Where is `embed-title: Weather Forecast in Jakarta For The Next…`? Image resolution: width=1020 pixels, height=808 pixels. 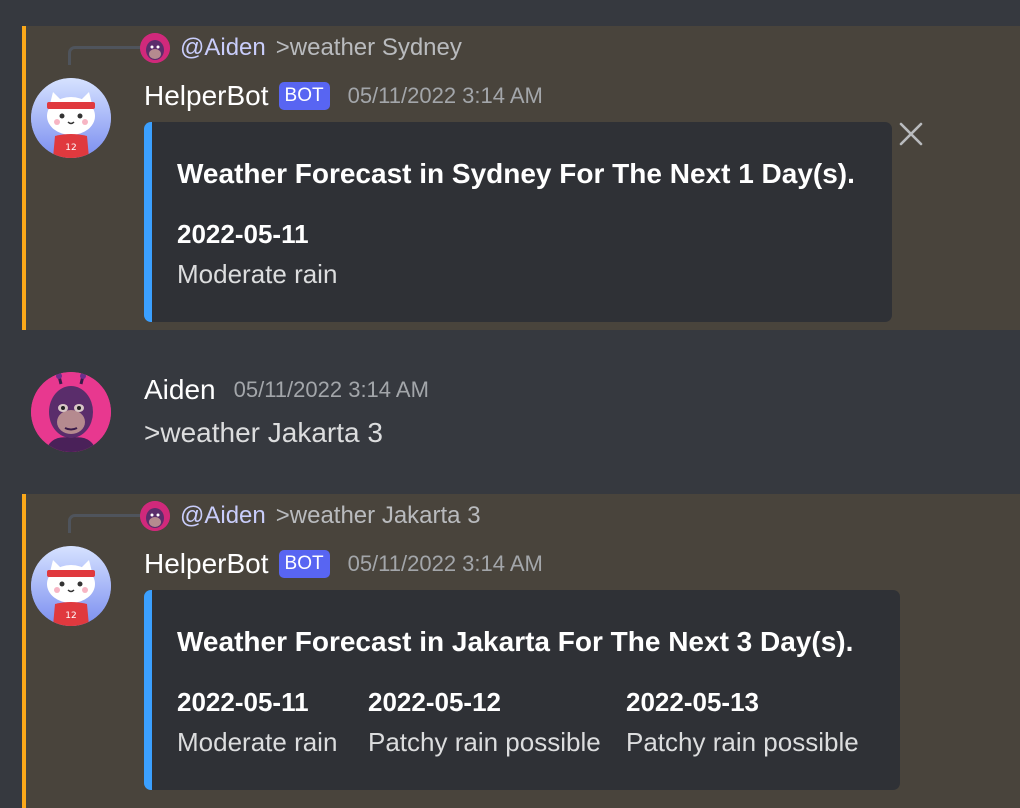 embed-title: Weather Forecast in Jakarta For The Next… is located at coordinates (515, 641).